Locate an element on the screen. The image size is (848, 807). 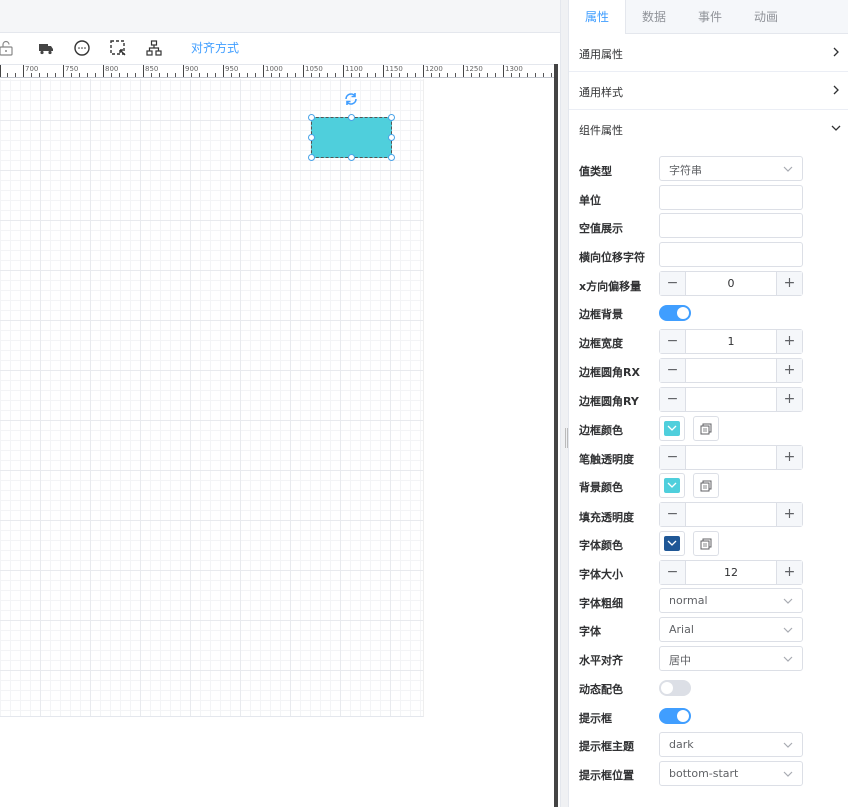
stepper-value: 1 is located at coordinates (731, 341).